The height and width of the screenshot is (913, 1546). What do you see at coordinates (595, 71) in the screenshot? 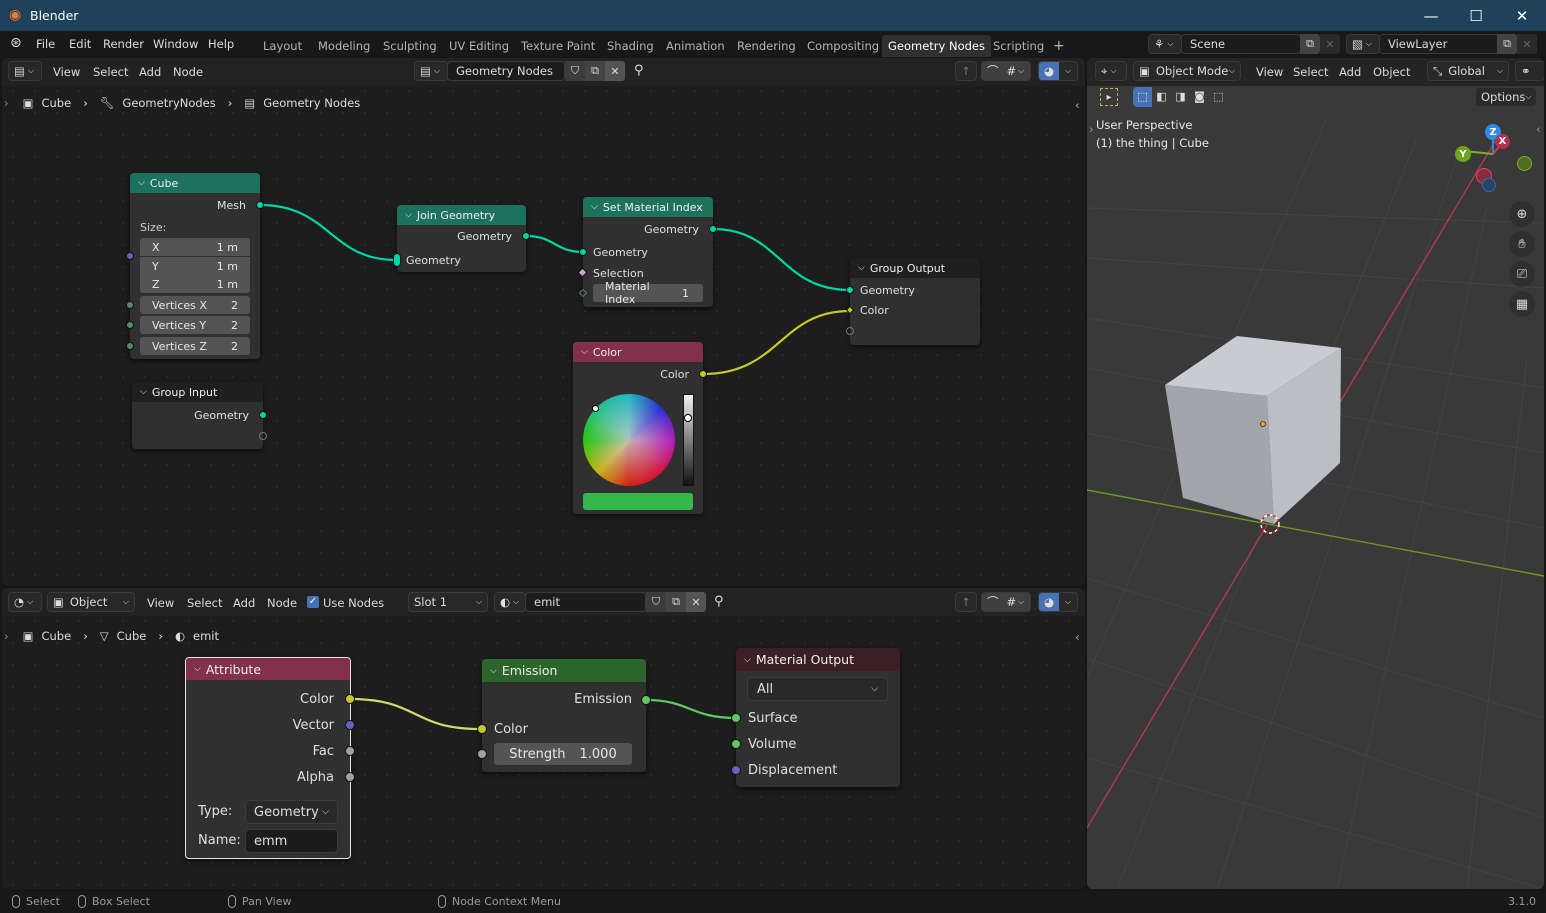
I see `duplicate-node-group-icon: ⧉` at bounding box center [595, 71].